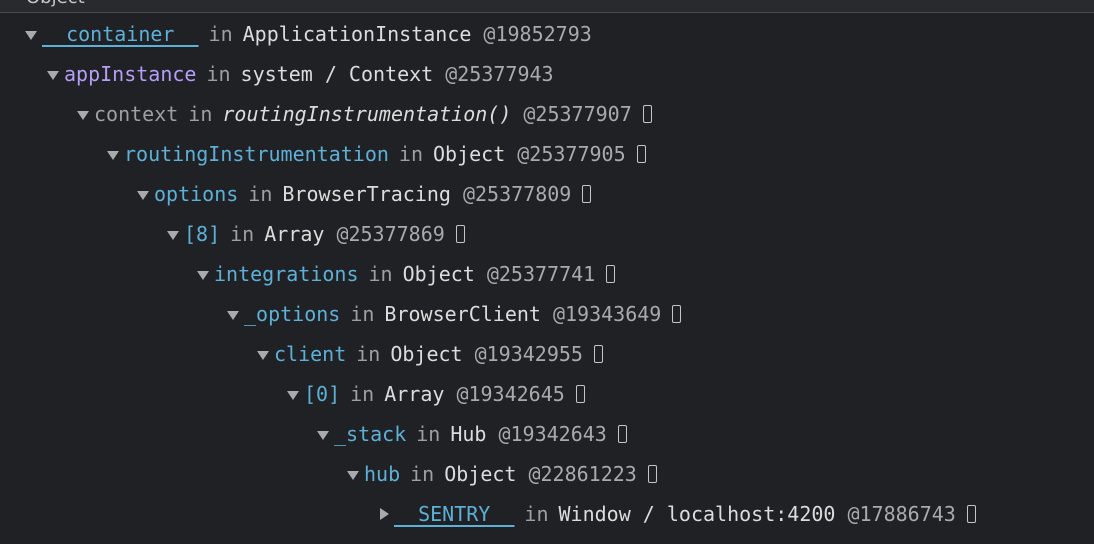 This screenshot has width=1094, height=544. What do you see at coordinates (541, 274) in the screenshot?
I see `object-address: @25377741` at bounding box center [541, 274].